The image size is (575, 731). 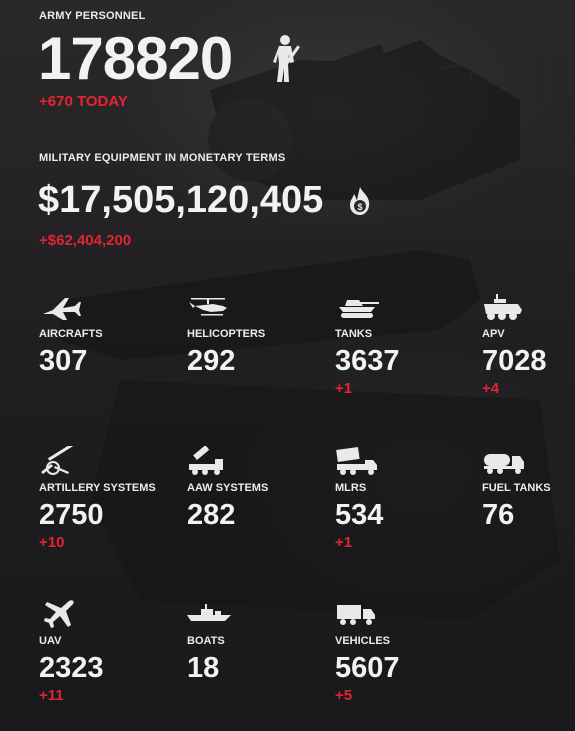 What do you see at coordinates (62, 309) in the screenshot?
I see `fighter-jet-icon` at bounding box center [62, 309].